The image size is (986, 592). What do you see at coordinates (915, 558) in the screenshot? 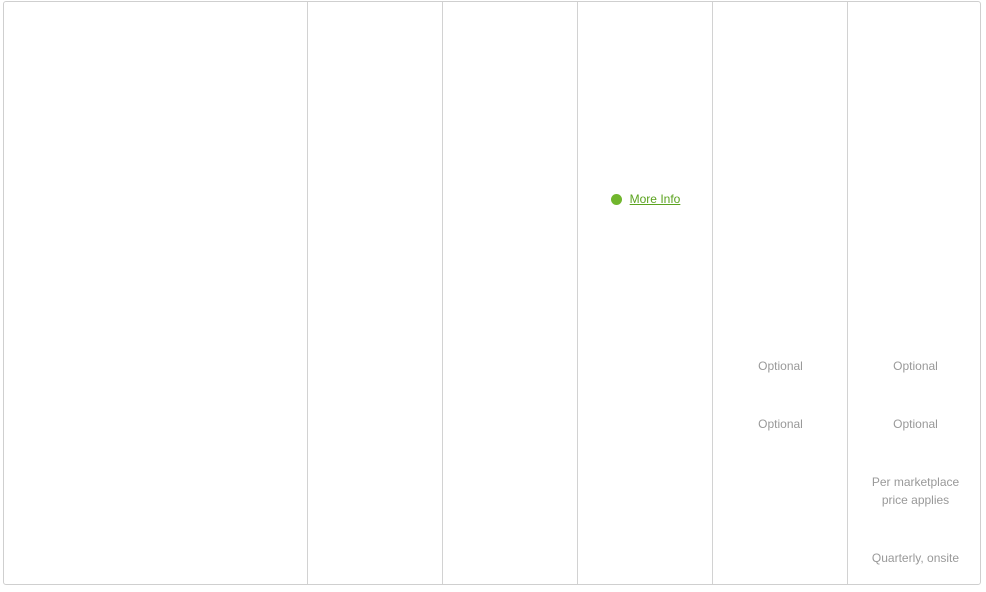
I see `cell-frequency: Quarterly, onsite` at bounding box center [915, 558].